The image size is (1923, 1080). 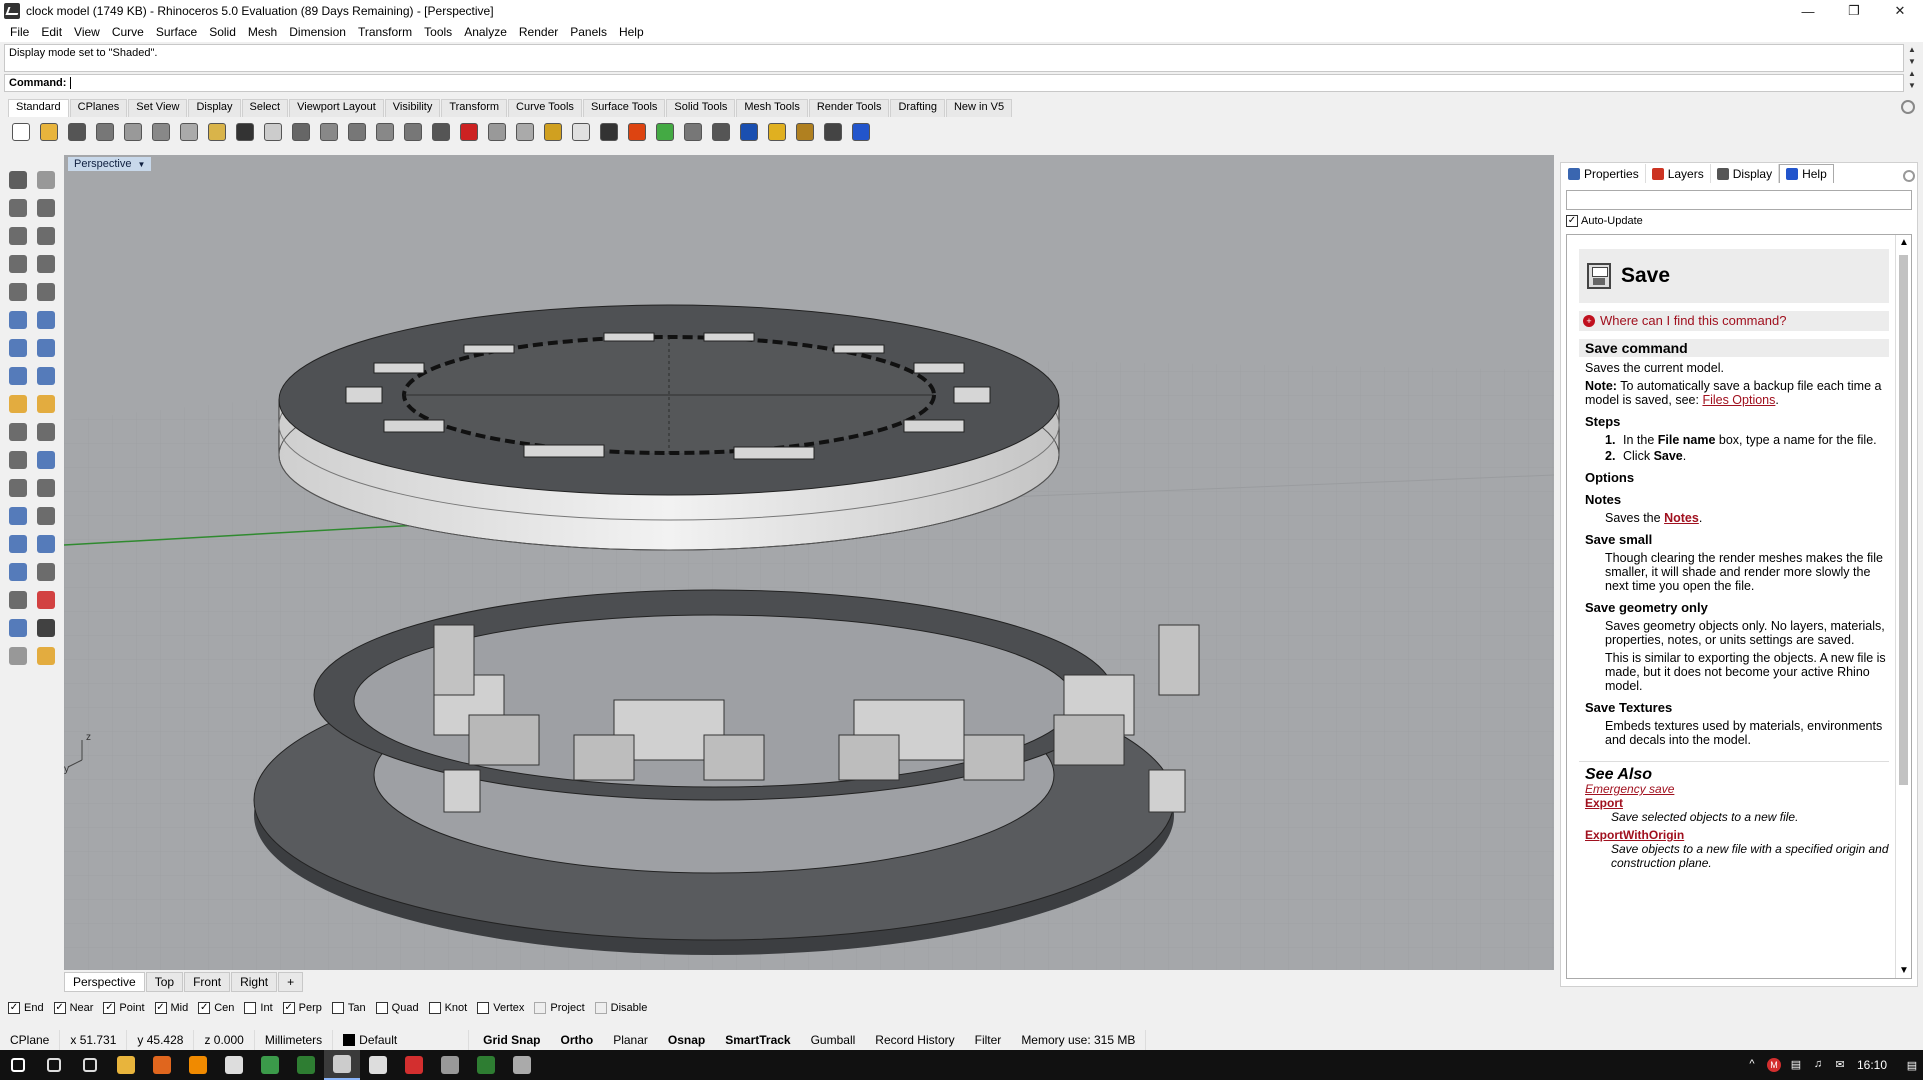 What do you see at coordinates (1752, 1065) in the screenshot?
I see `tray-icon-0: ^` at bounding box center [1752, 1065].